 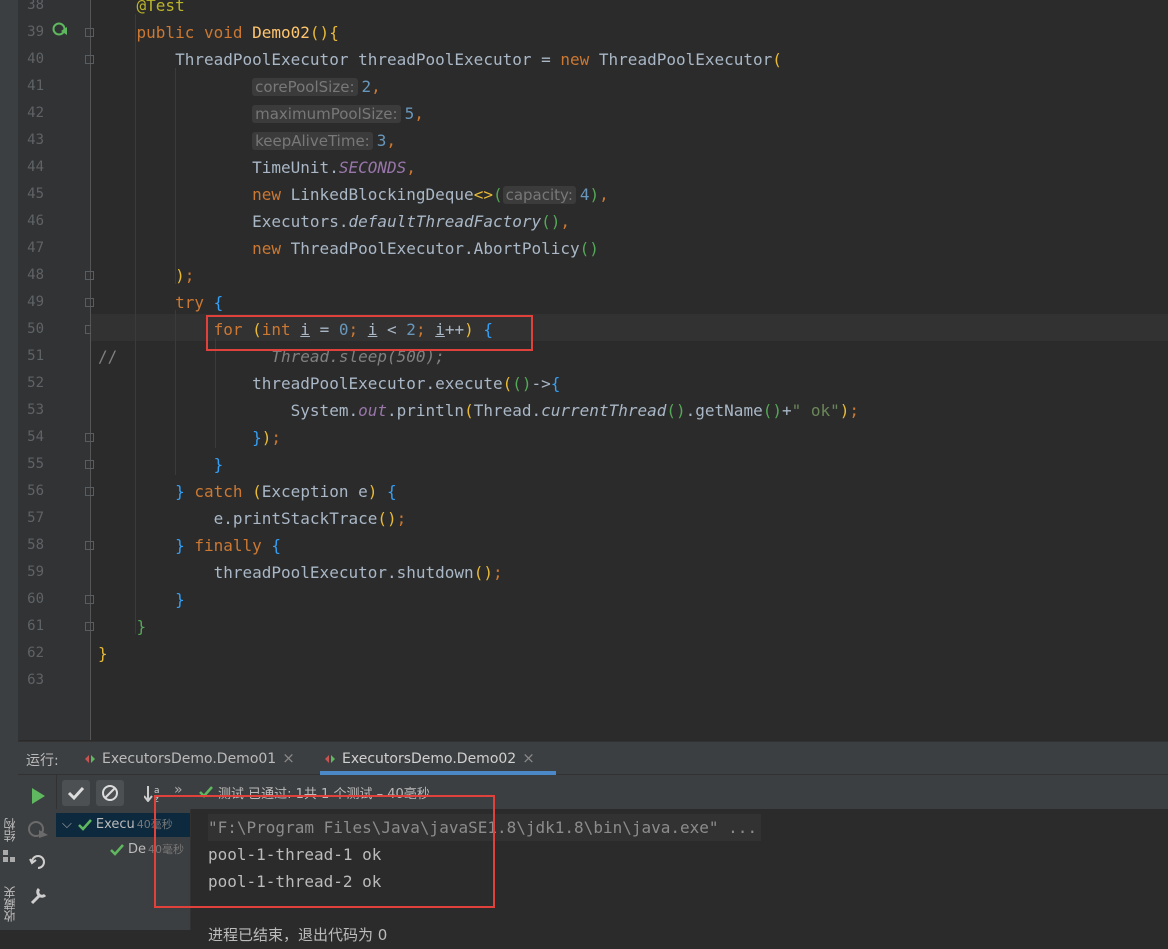 I want to click on line-number: 56, so click(x=35, y=491).